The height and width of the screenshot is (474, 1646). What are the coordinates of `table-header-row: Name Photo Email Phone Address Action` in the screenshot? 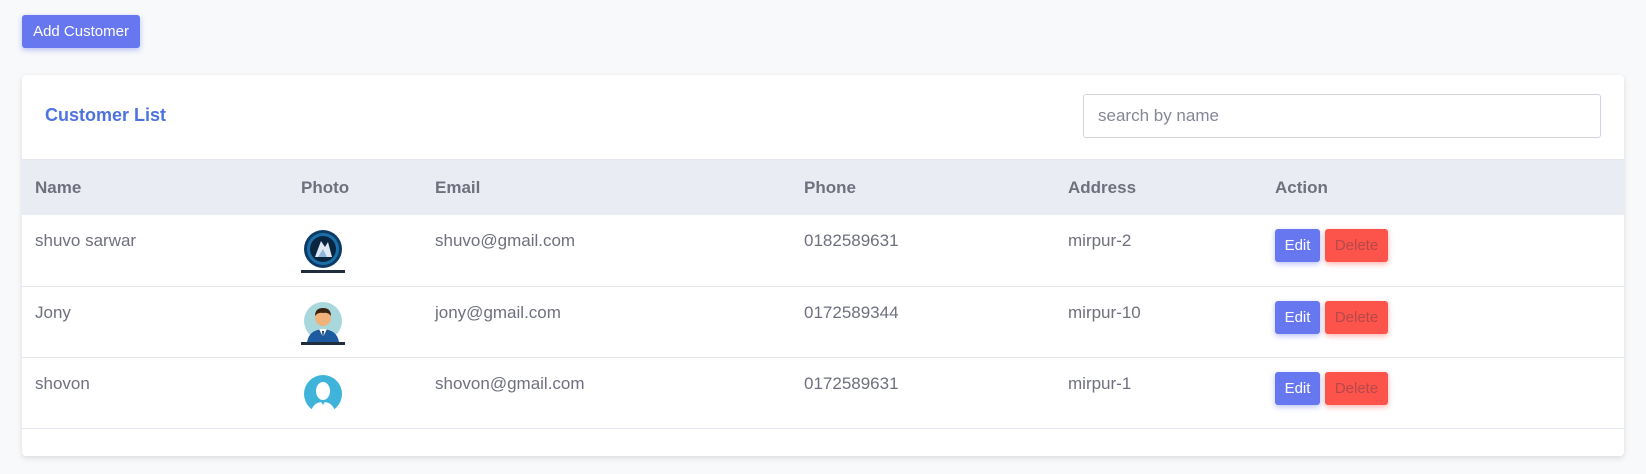 It's located at (823, 187).